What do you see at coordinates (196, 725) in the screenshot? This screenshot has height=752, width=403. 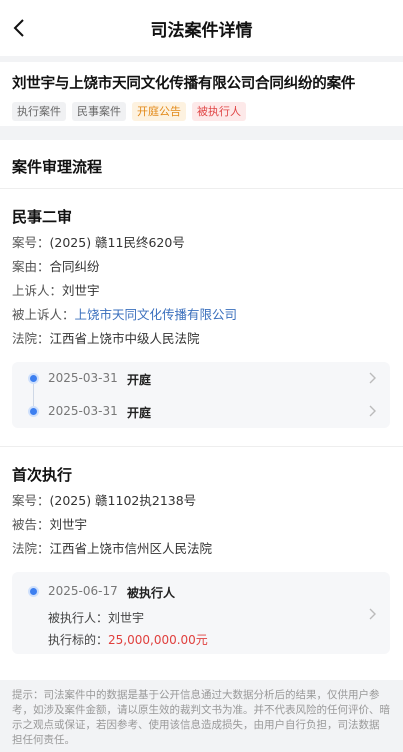 I see `disclaimer-line: 示之观点或保证，若因参考、使用该信息造成损失，由用户自行负担，司法数据` at bounding box center [196, 725].